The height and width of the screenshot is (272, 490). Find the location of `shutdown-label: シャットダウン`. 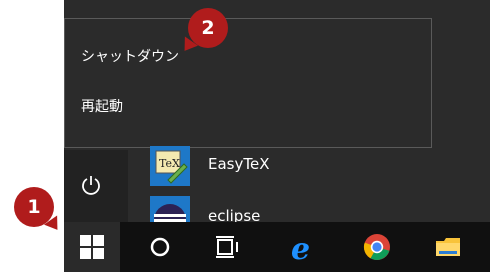

shutdown-label: シャットダウン is located at coordinates (130, 57).